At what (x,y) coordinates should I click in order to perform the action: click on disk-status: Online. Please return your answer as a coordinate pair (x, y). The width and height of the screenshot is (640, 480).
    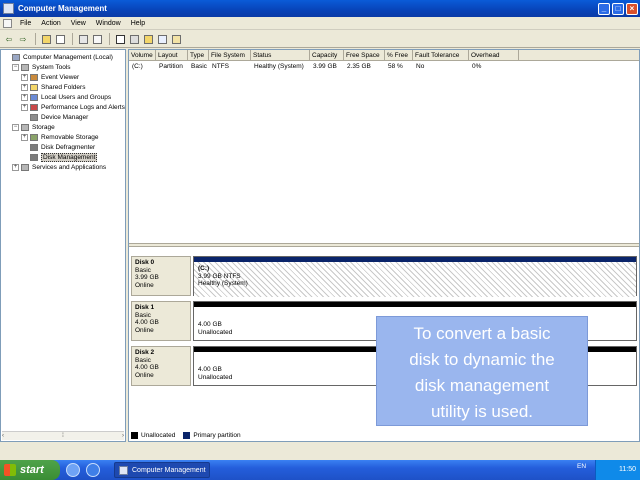
    Looking at the image, I should click on (144, 375).